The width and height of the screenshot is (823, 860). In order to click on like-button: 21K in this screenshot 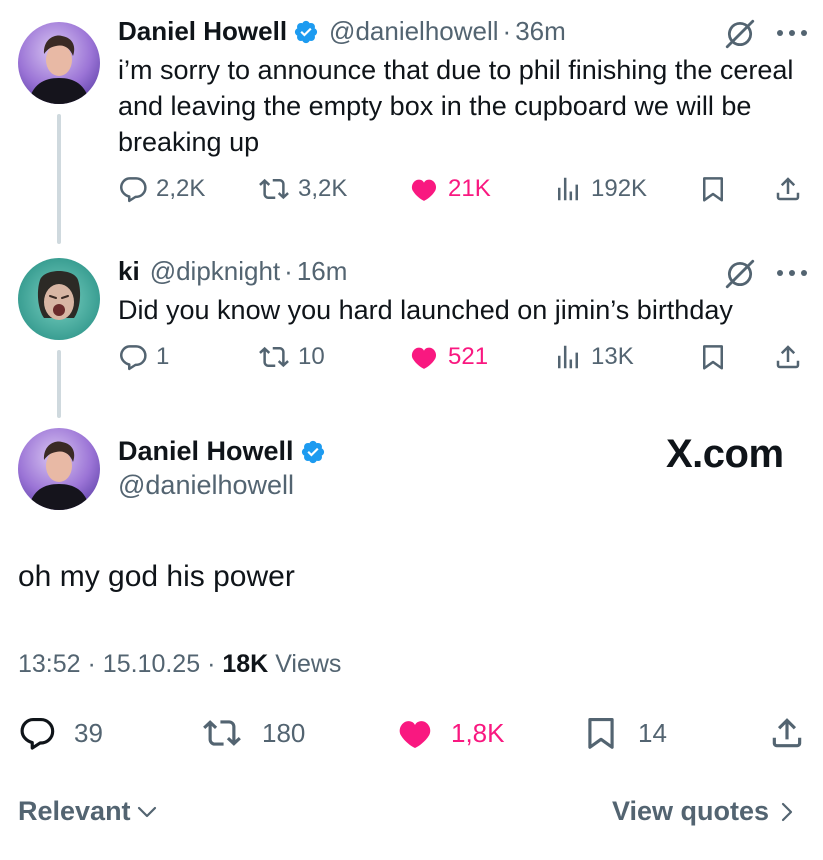, I will do `click(449, 189)`.